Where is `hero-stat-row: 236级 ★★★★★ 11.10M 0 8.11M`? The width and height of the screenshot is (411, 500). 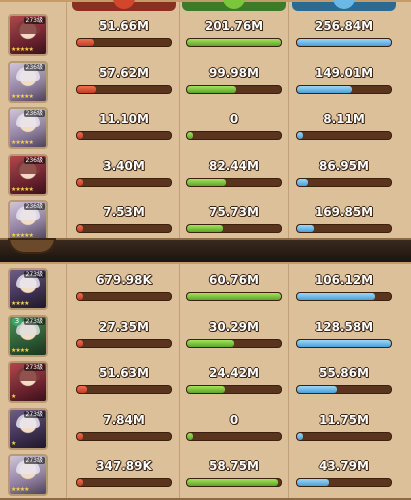 hero-stat-row: 236级 ★★★★★ 11.10M 0 8.11M is located at coordinates (205, 128).